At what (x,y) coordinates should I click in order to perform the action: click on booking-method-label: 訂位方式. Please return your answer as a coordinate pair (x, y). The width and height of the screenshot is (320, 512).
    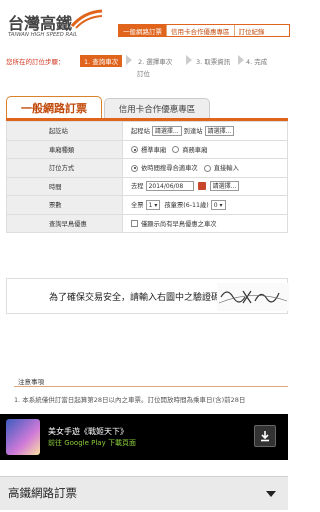
    Looking at the image, I should click on (64, 168).